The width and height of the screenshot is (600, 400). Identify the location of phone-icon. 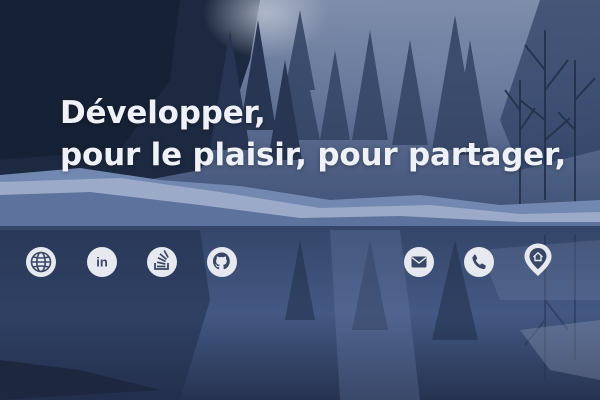
(479, 262).